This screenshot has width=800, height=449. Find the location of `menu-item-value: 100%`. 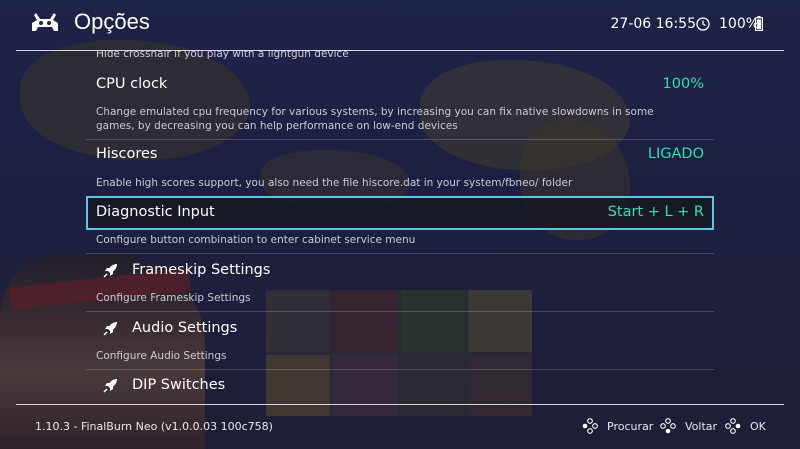

menu-item-value: 100% is located at coordinates (683, 84).